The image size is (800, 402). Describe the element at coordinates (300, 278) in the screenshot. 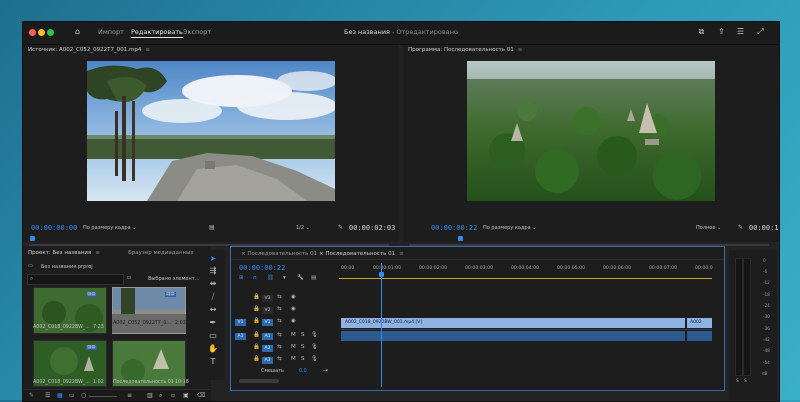

I see `timeline-settings-icon: 🔧` at that location.